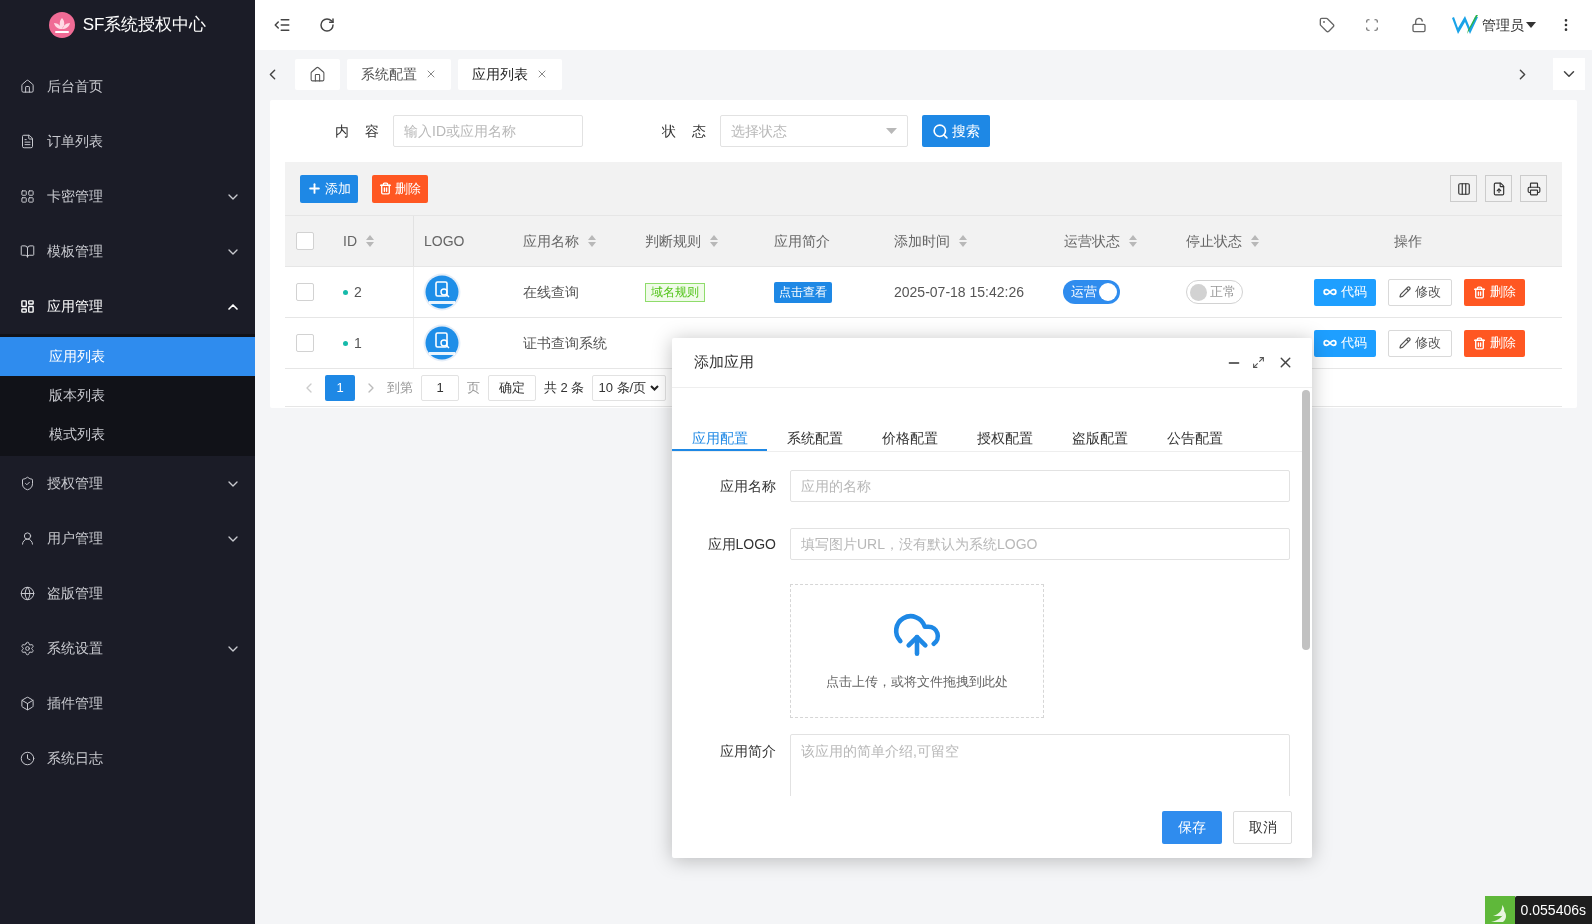 This screenshot has width=1592, height=924. What do you see at coordinates (127, 593) in the screenshot?
I see `sidebar-item: 盗版管理` at bounding box center [127, 593].